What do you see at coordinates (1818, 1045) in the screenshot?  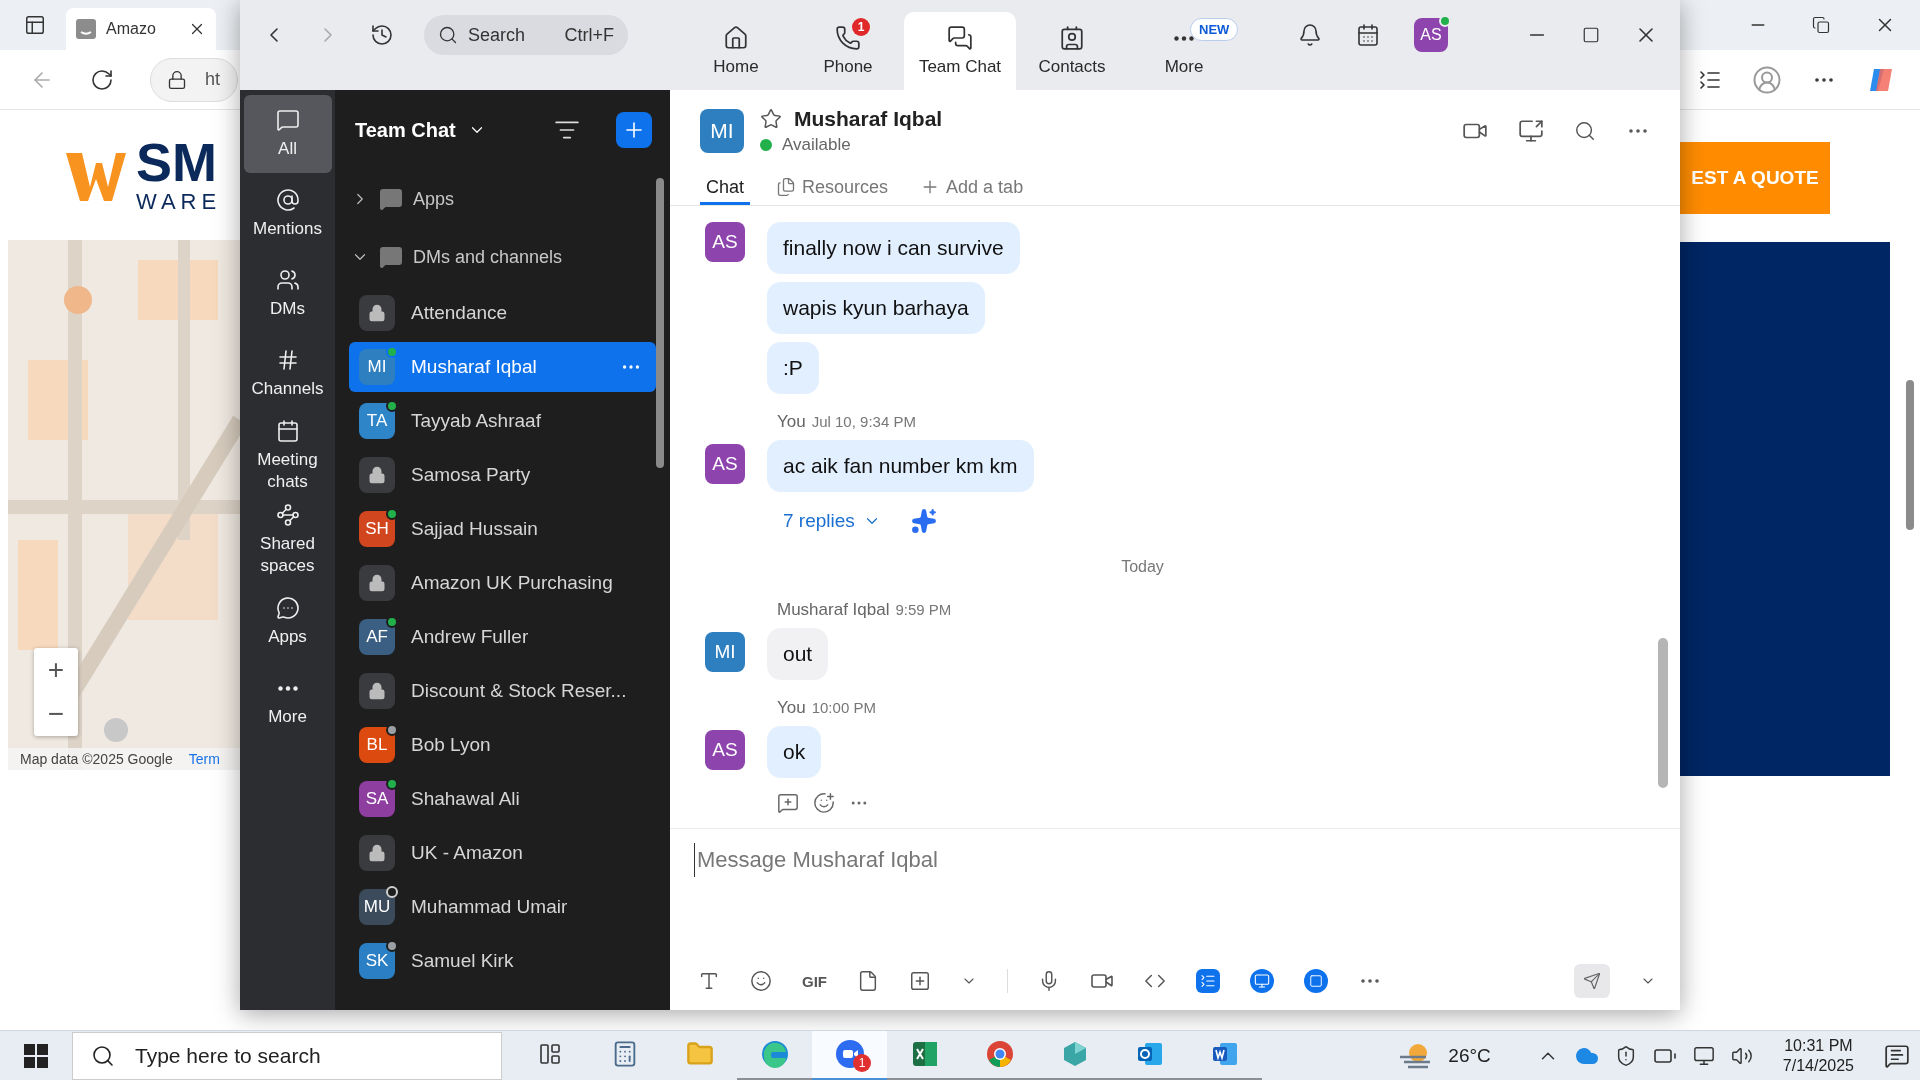 I see `clock-time: 10:31 PM` at bounding box center [1818, 1045].